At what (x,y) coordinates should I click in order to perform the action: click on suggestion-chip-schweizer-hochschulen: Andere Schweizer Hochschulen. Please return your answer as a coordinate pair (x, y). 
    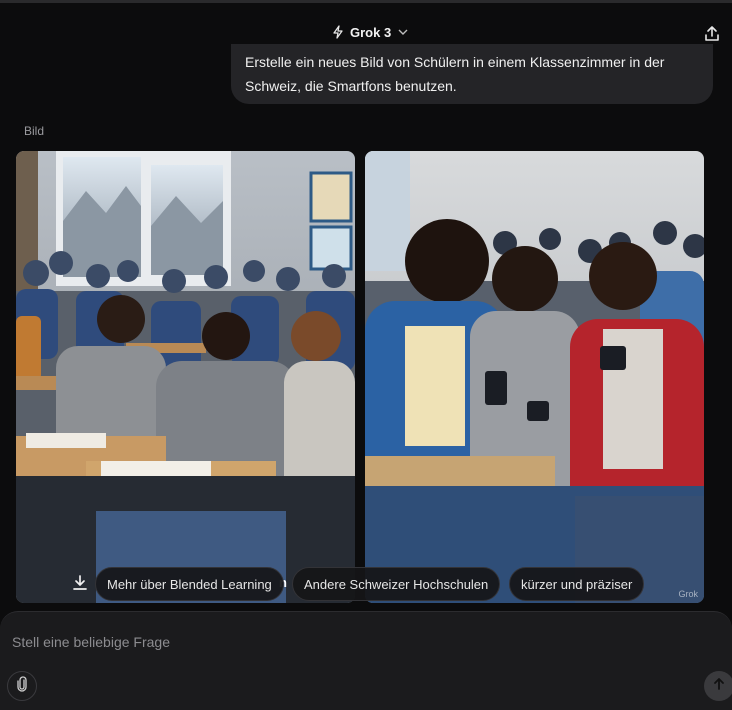
    Looking at the image, I should click on (396, 584).